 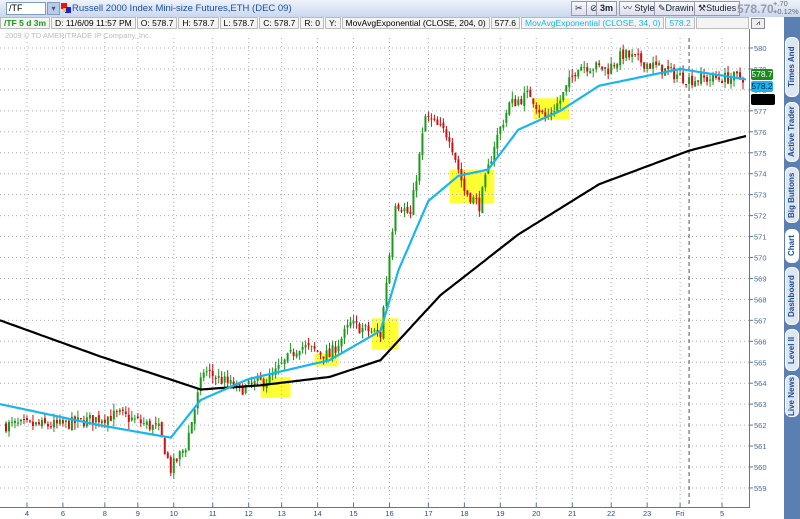 What do you see at coordinates (760, 174) in the screenshot?
I see `price-tick-label: 574` at bounding box center [760, 174].